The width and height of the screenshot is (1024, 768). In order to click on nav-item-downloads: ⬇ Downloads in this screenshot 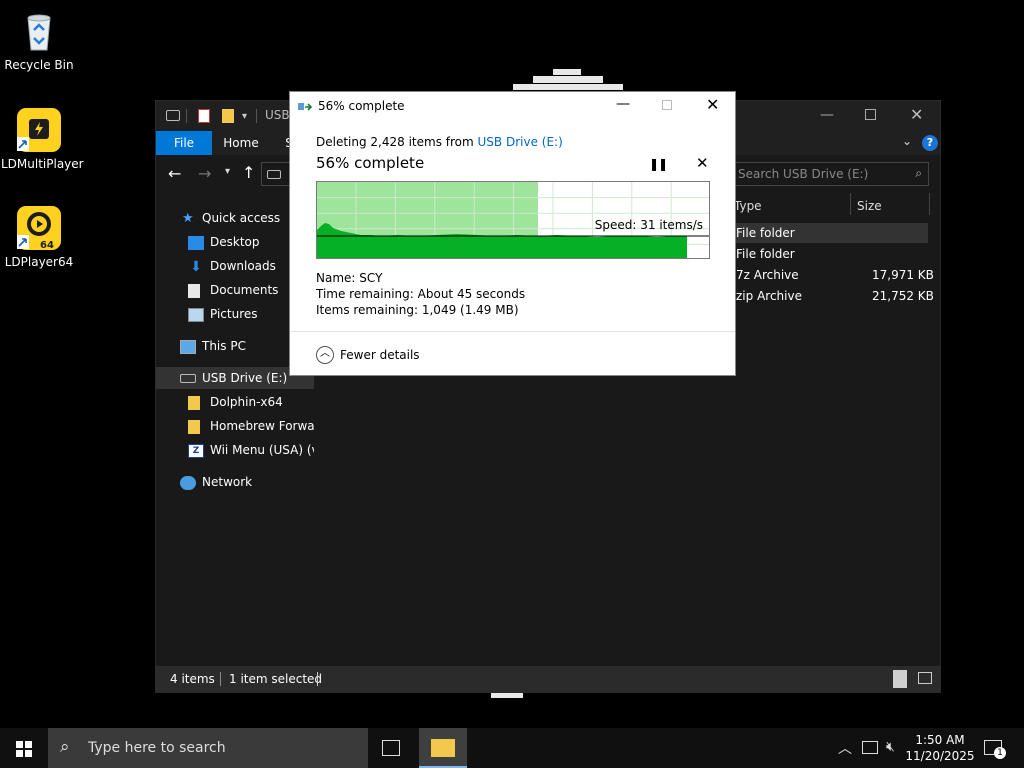, I will do `click(232, 266)`.